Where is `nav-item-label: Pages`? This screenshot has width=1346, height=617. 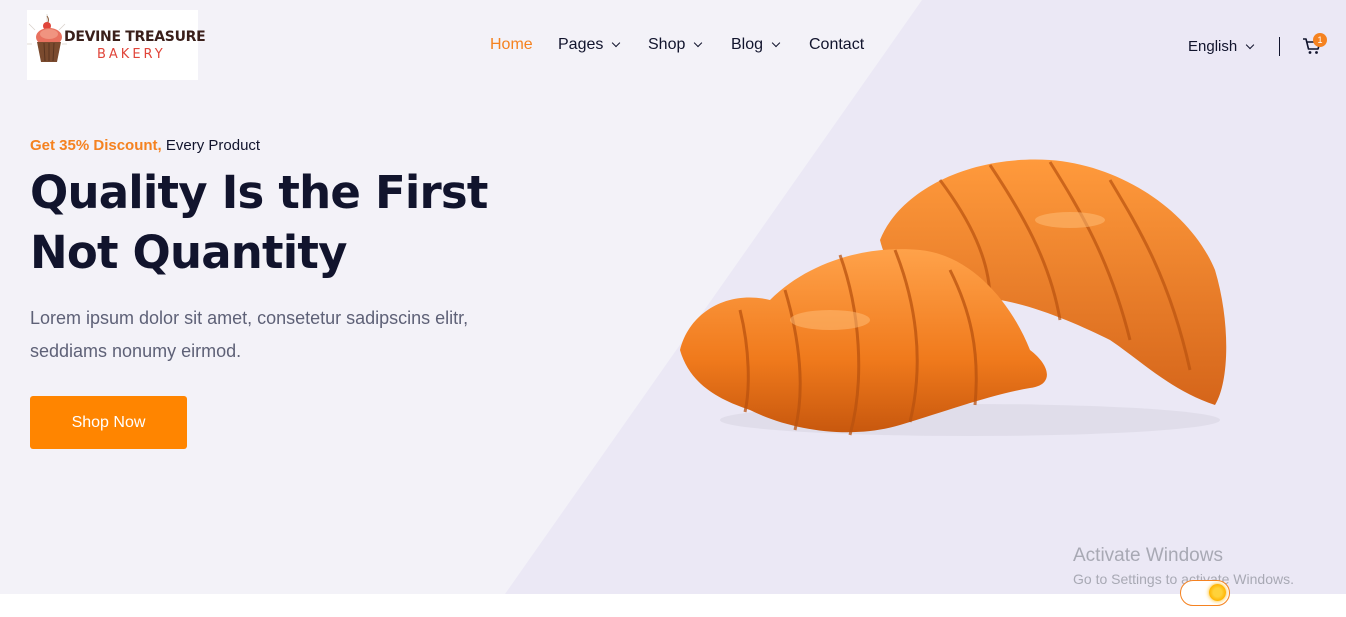 nav-item-label: Pages is located at coordinates (581, 44).